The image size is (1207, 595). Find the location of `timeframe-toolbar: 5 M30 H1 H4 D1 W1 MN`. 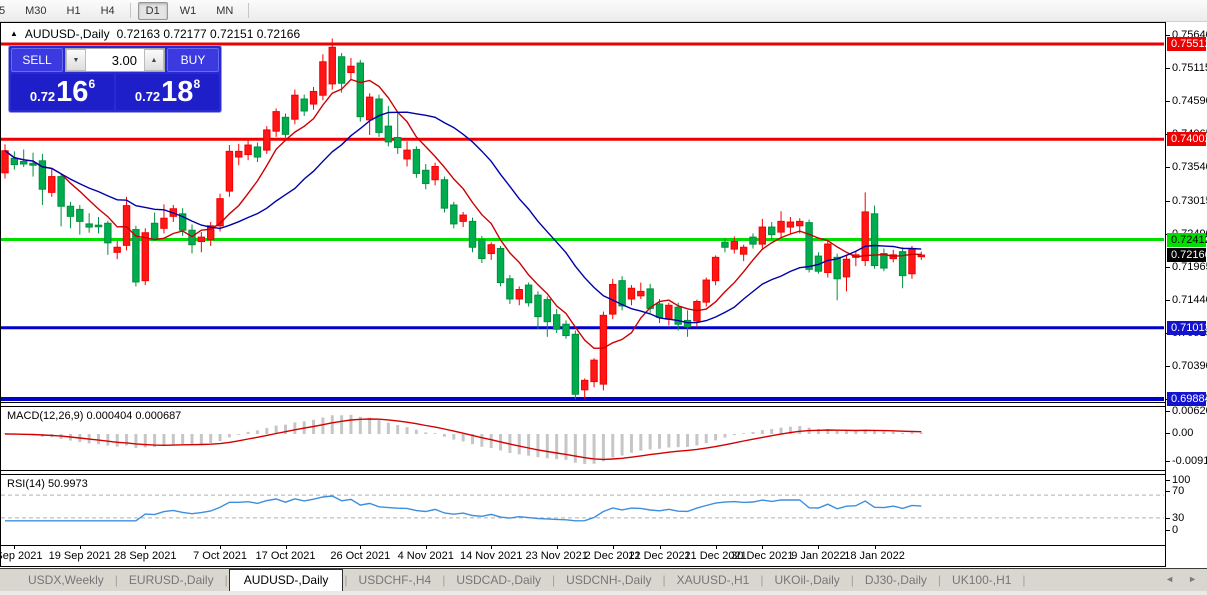

timeframe-toolbar: 5 M30 H1 H4 D1 W1 MN is located at coordinates (603, 11).